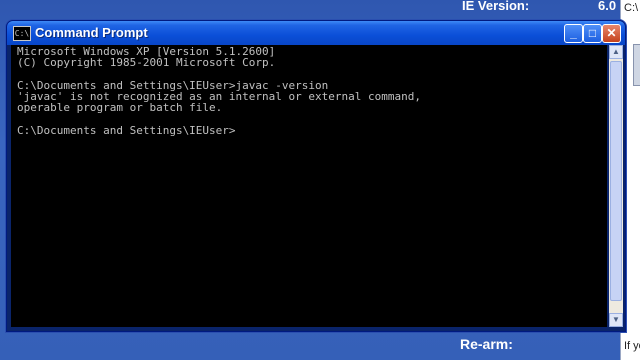  I want to click on console-line: C:\Documents and Settings\IEUser>, so click(126, 131).